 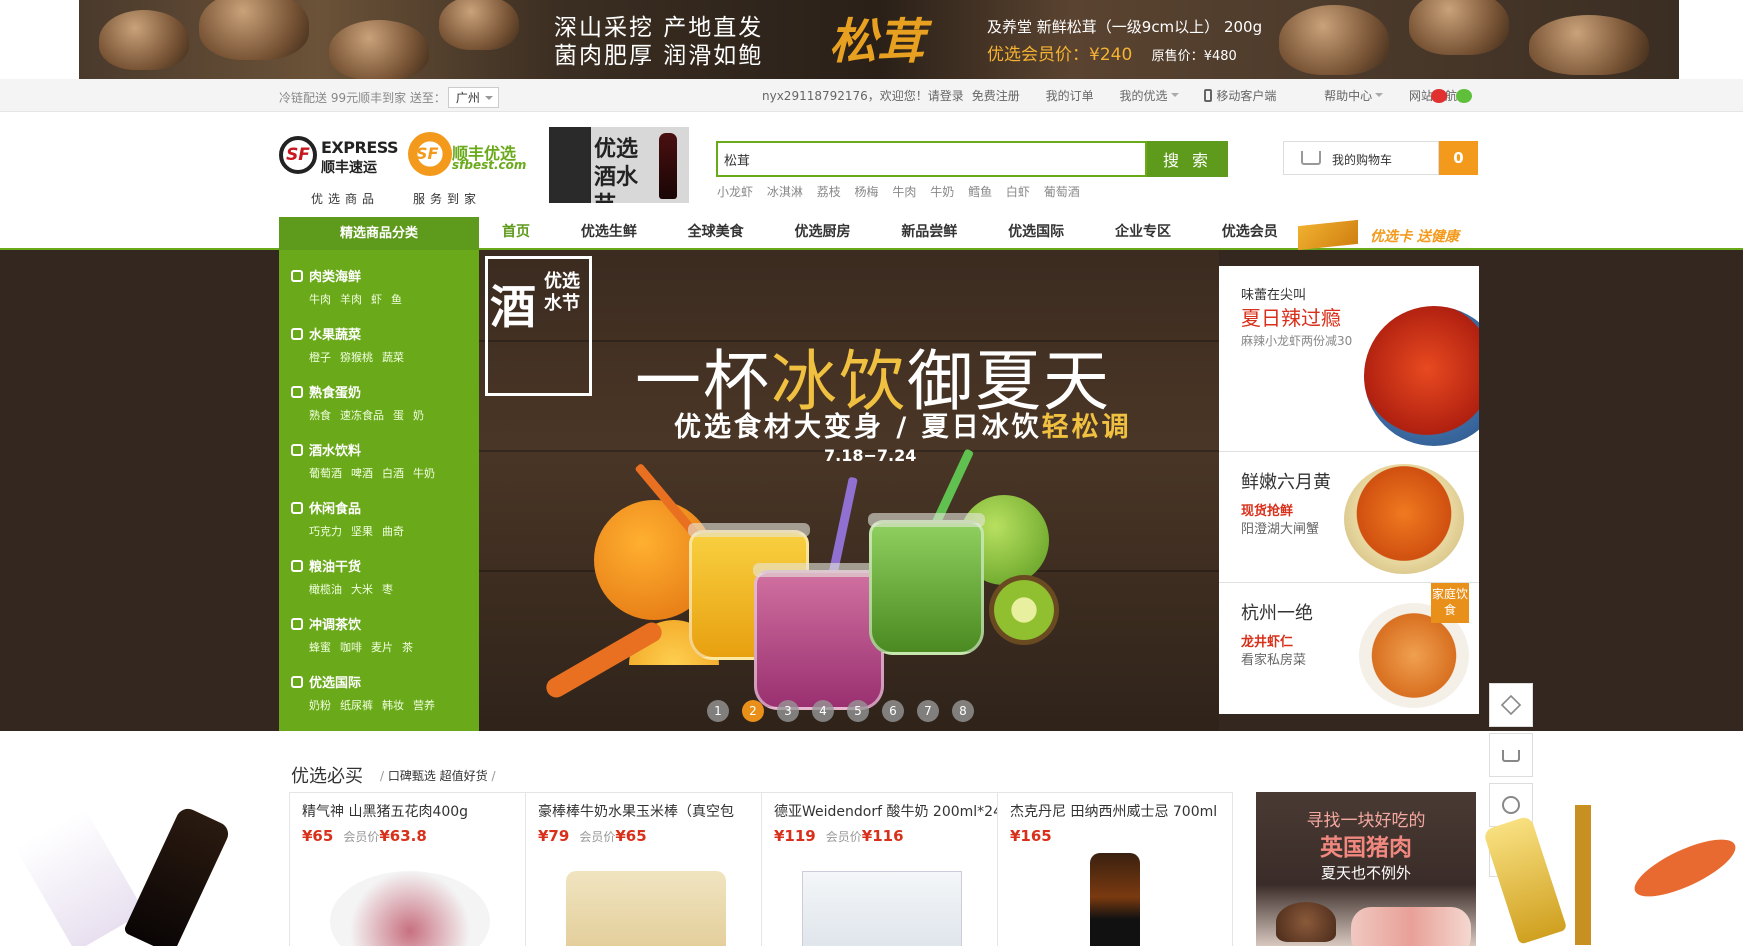 I want to click on subcategory-link: 啤酒, so click(x=362, y=473).